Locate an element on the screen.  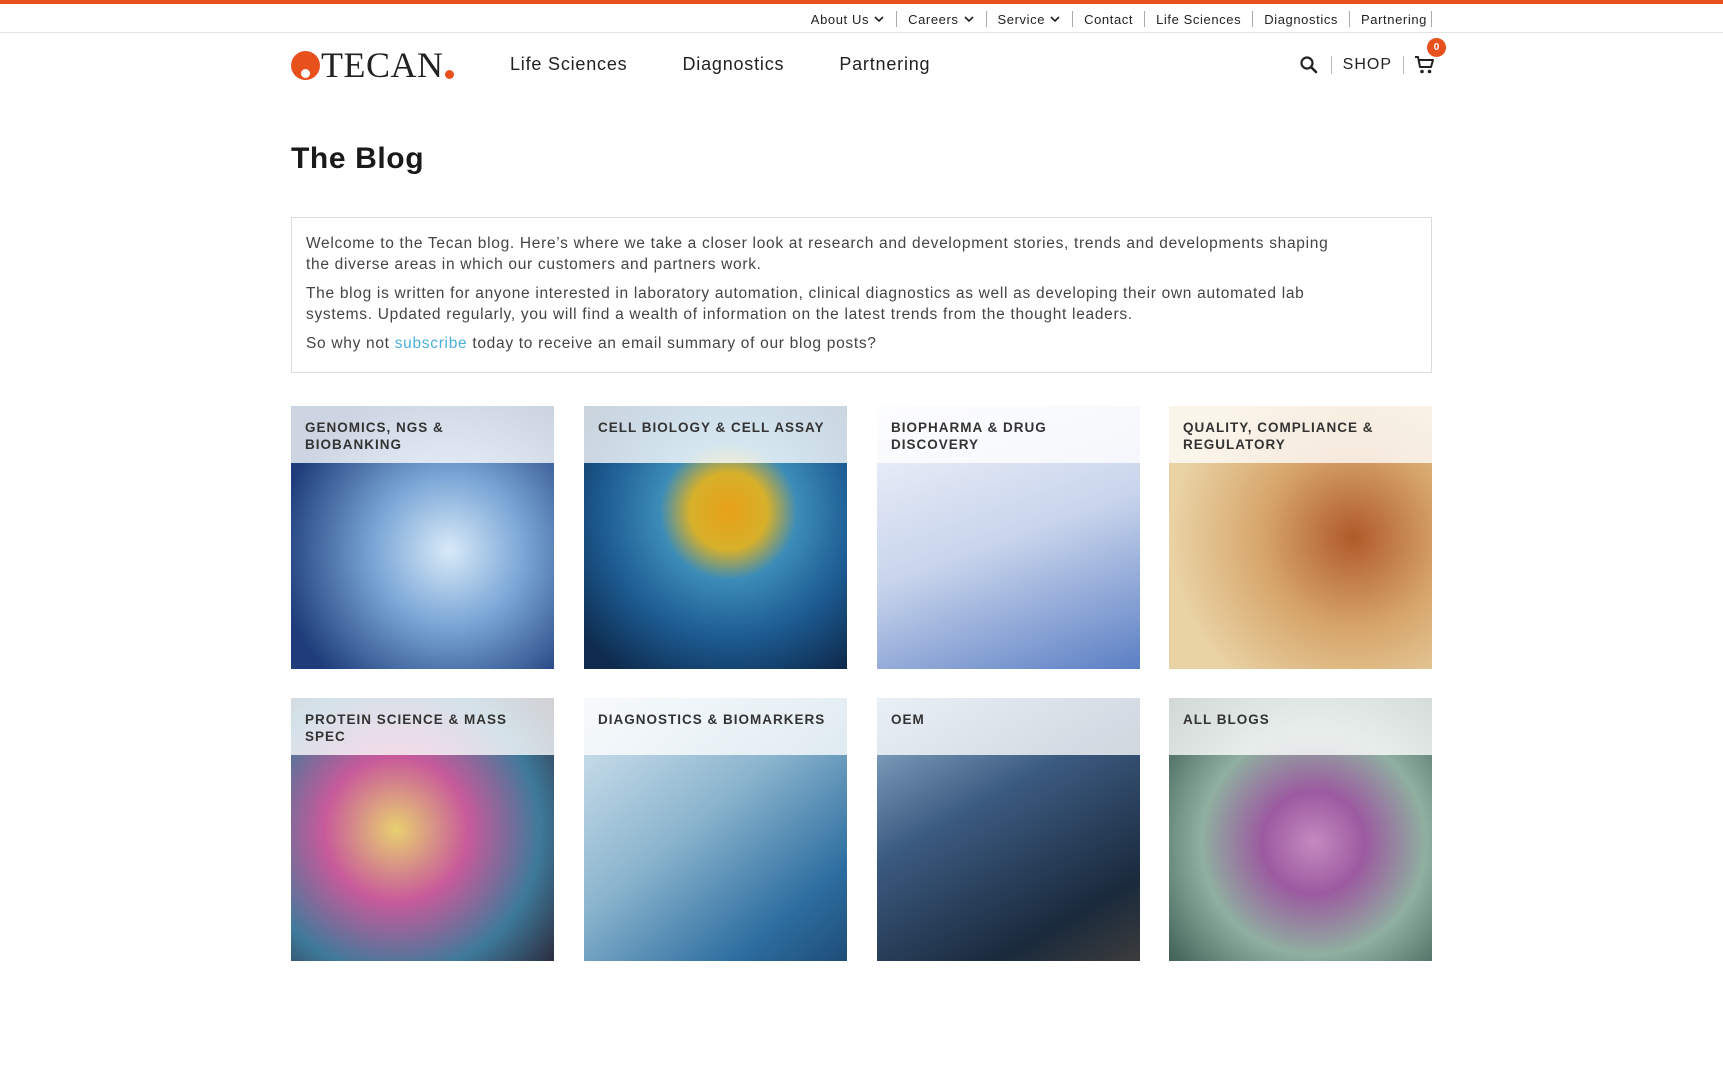
cart-count-badge: 0 is located at coordinates (1436, 47).